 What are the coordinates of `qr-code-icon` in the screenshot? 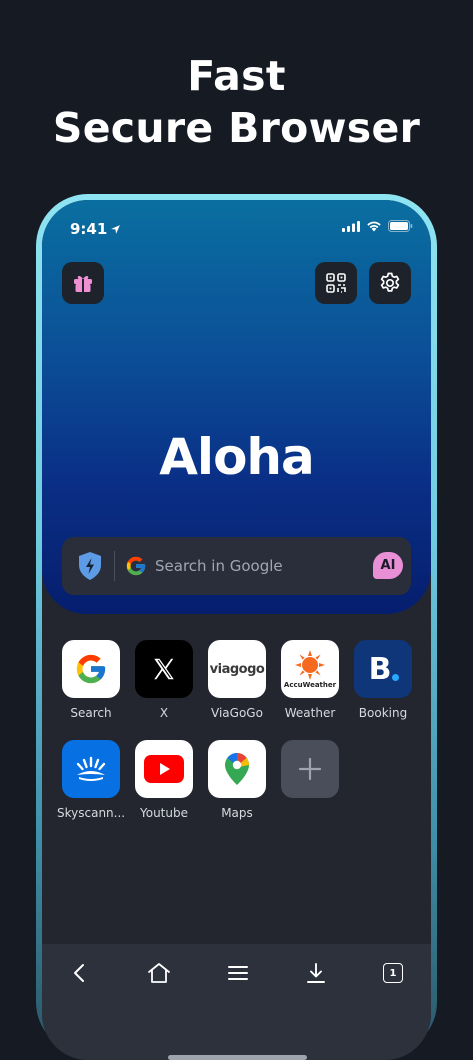 It's located at (336, 283).